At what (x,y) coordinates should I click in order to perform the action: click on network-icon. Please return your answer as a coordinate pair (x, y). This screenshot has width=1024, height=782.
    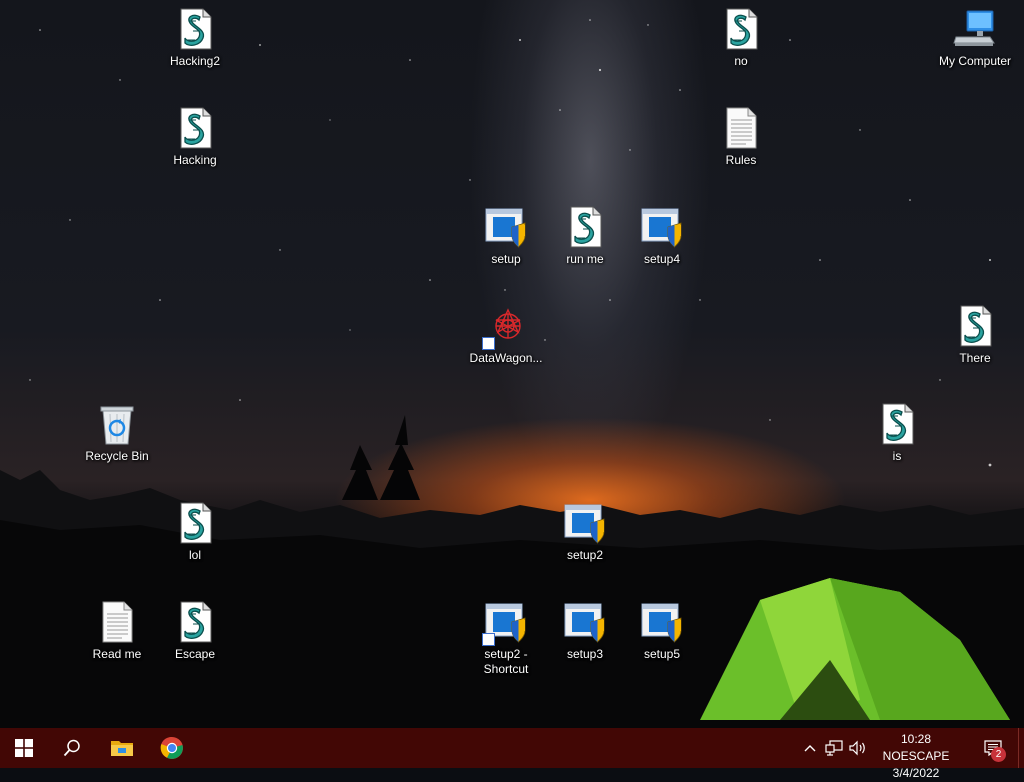
    Looking at the image, I should click on (834, 748).